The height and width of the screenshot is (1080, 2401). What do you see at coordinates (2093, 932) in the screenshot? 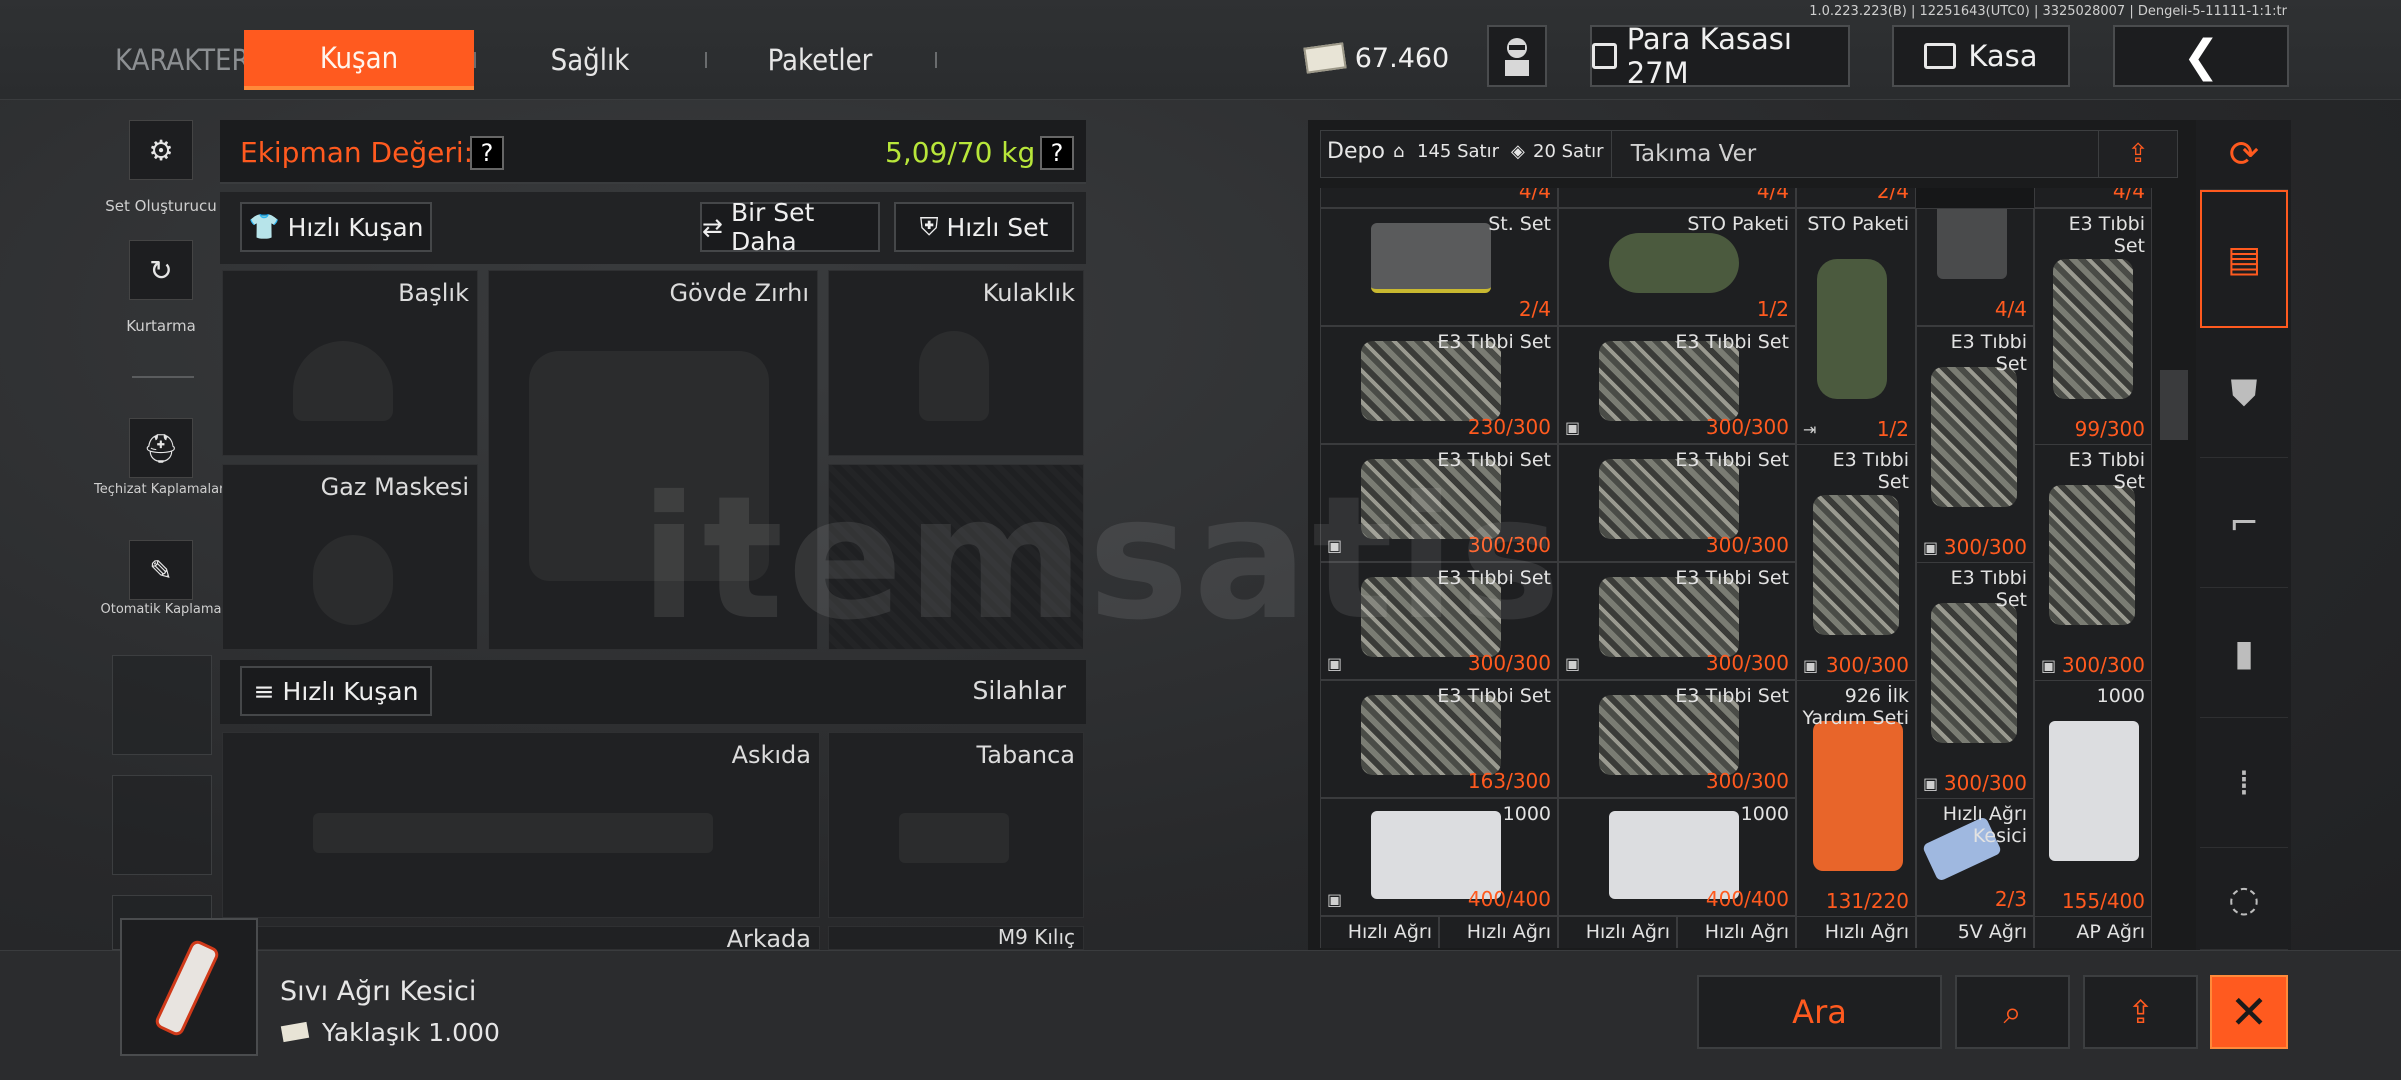
I see `inventory-item: AP Ağrı` at bounding box center [2093, 932].